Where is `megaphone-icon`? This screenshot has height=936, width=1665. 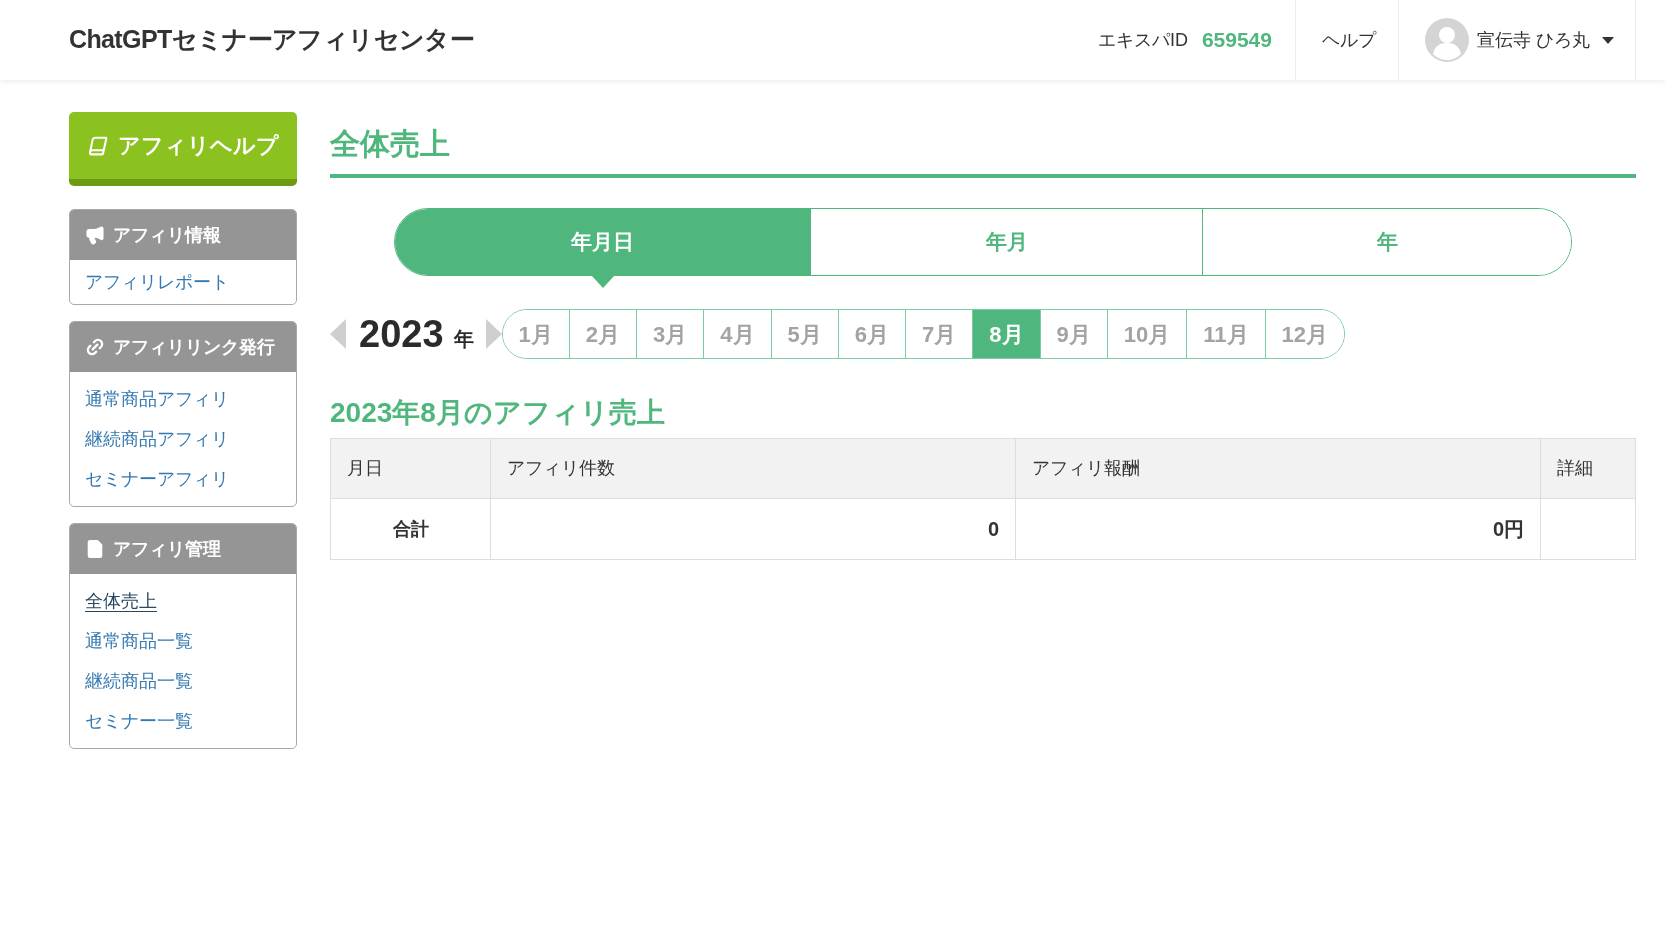 megaphone-icon is located at coordinates (95, 235).